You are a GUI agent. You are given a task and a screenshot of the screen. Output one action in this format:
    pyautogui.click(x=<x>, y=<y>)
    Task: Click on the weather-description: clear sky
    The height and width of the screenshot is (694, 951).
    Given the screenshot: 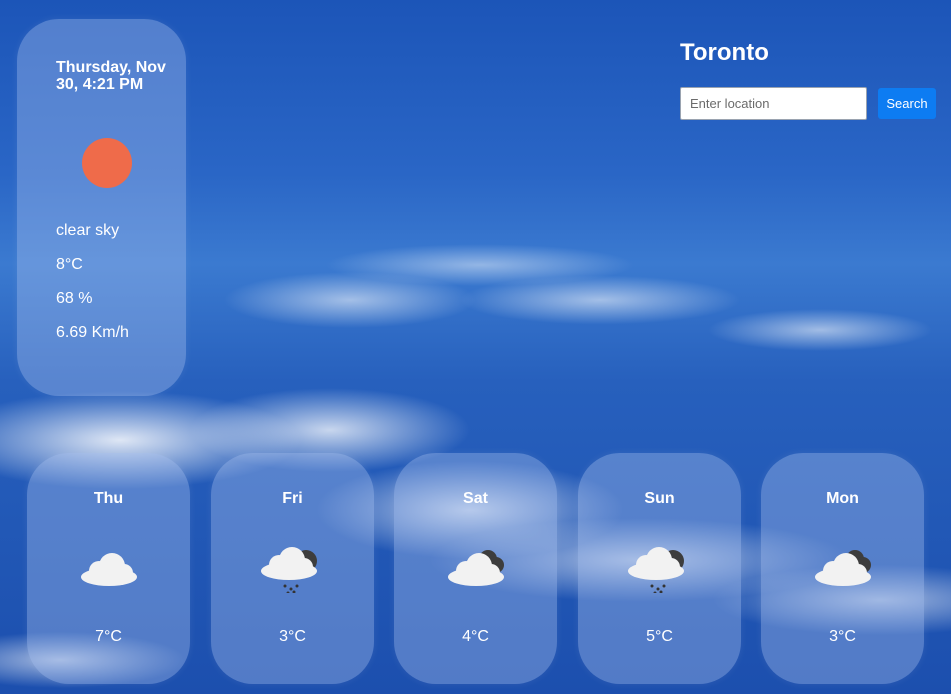 What is the action you would take?
    pyautogui.click(x=88, y=230)
    